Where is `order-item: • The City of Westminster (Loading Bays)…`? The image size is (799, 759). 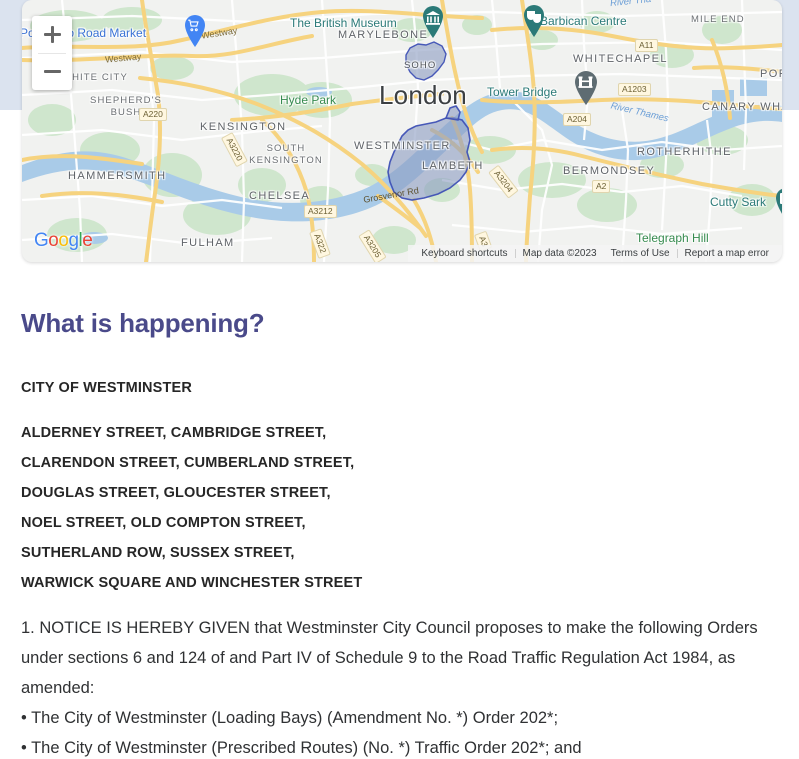
order-item: • The City of Westminster (Loading Bays)… is located at coordinates (290, 718).